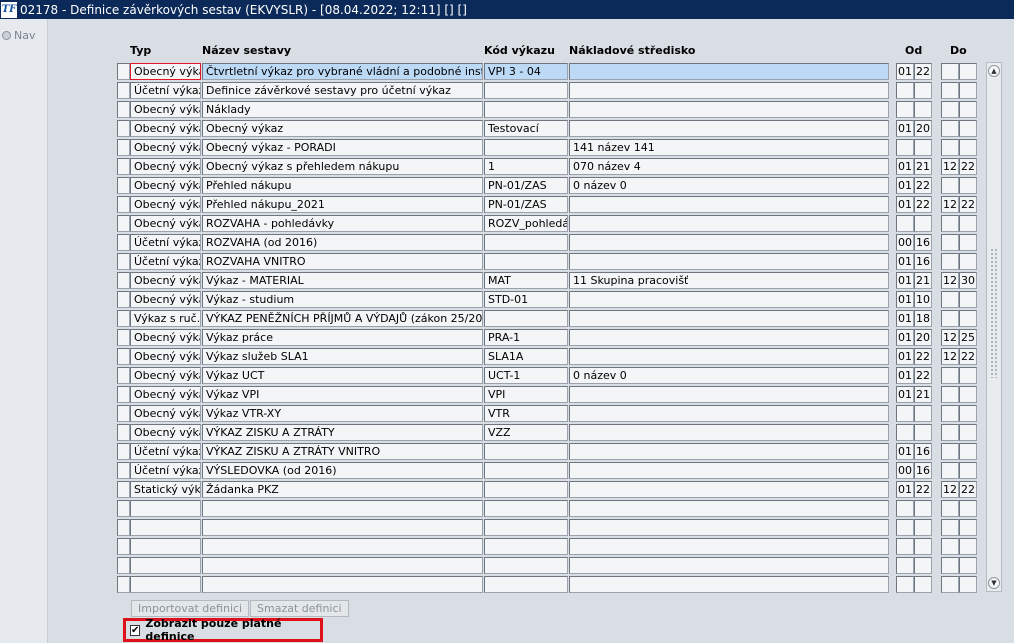  I want to click on vertical-scrollbar: ▲ ▼, so click(994, 327).